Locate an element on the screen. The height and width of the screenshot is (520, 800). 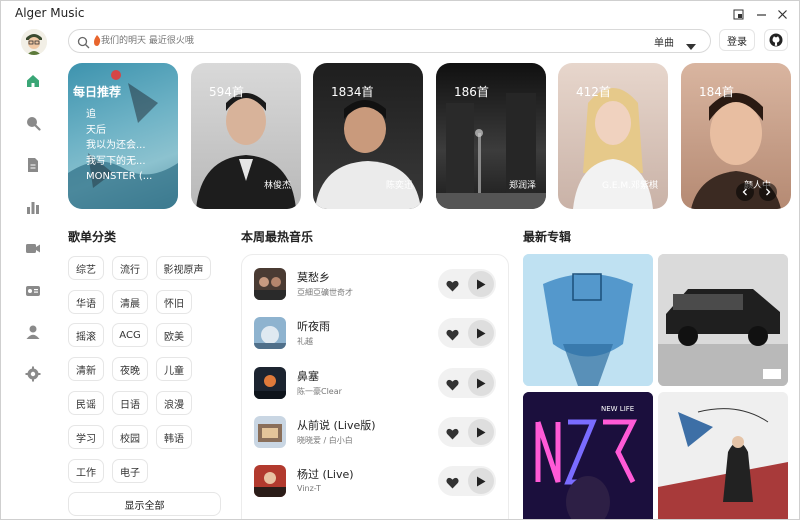
daily-song: 天后 is located at coordinates (96, 130).